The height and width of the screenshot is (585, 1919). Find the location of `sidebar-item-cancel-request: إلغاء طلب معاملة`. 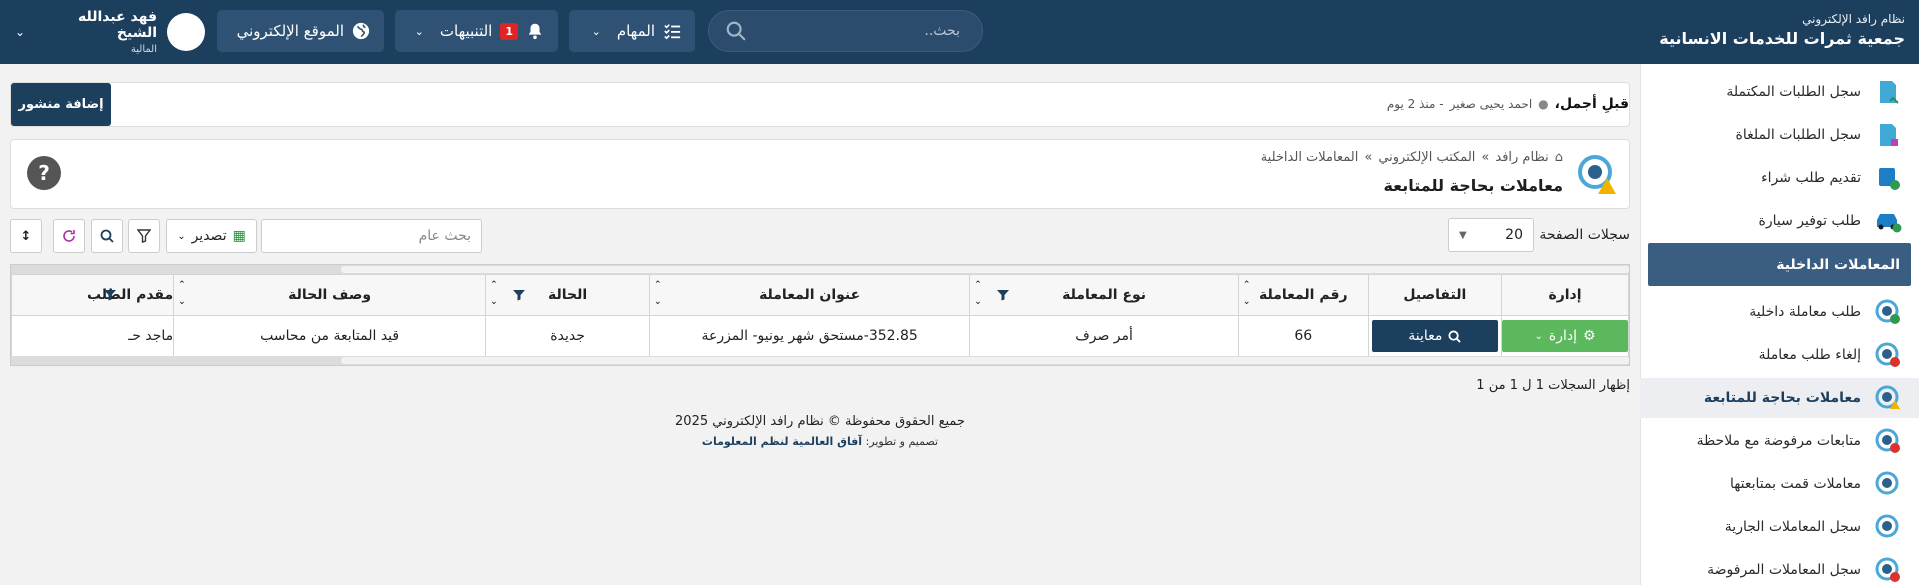

sidebar-item-cancel-request: إلغاء طلب معاملة is located at coordinates (1779, 355).